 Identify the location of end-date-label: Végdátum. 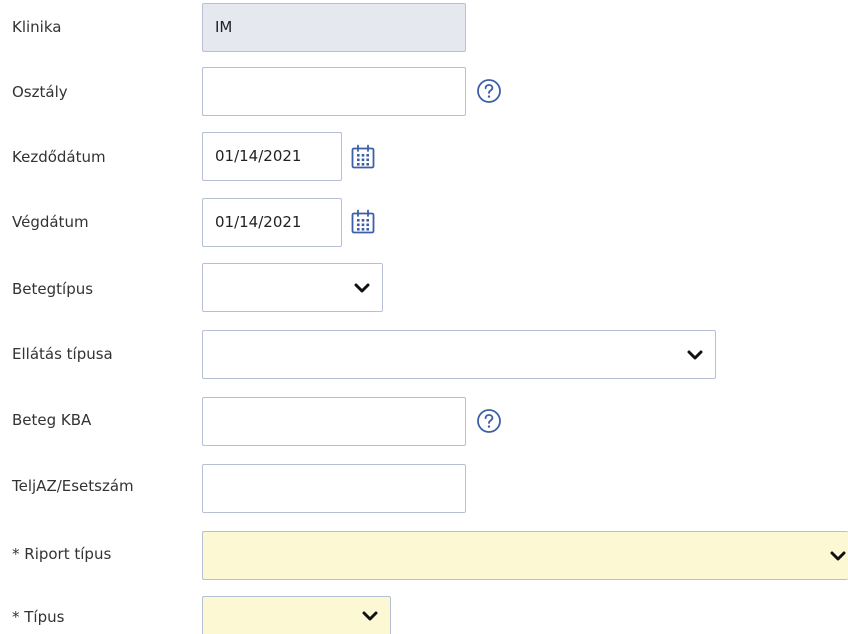
(50, 222).